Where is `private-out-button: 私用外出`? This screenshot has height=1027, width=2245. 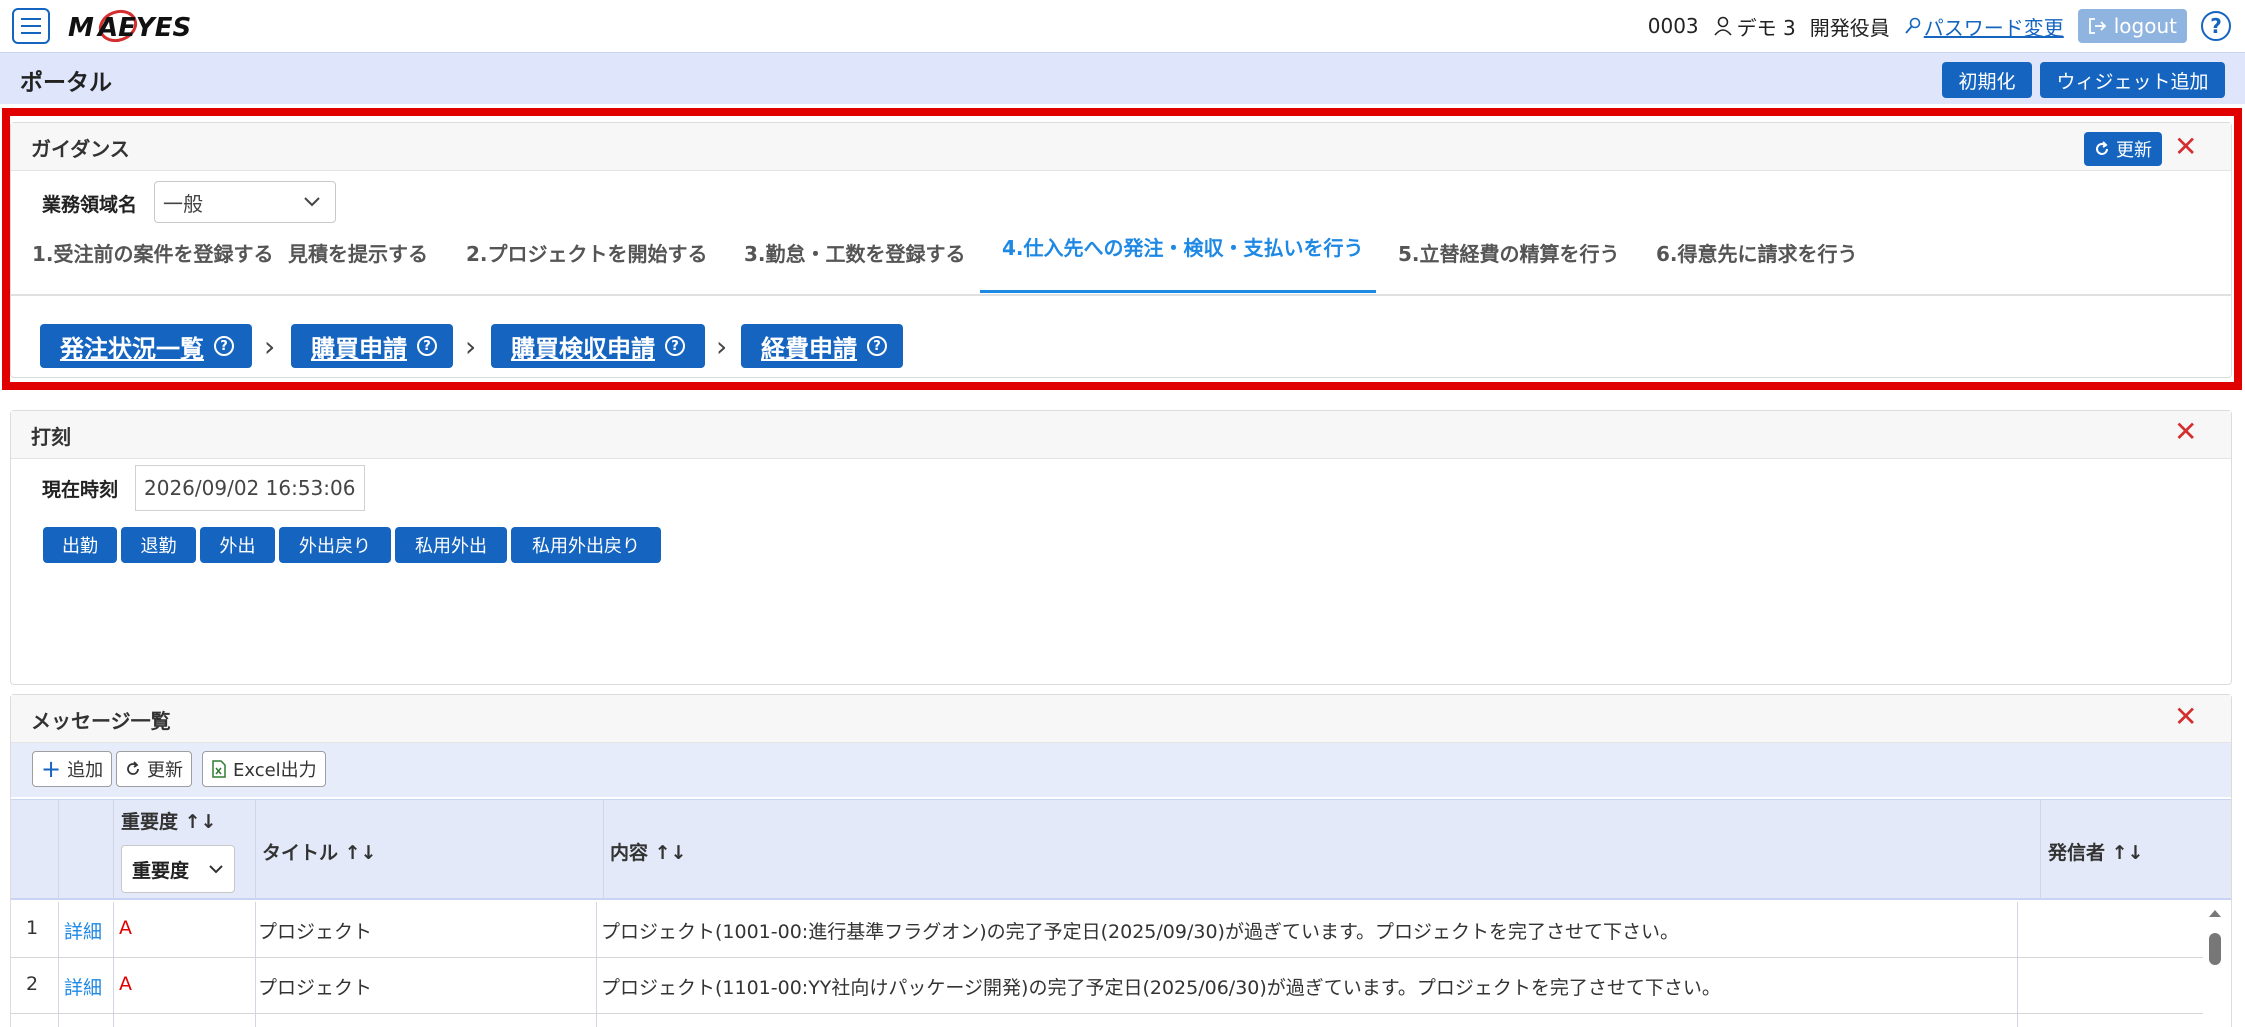 private-out-button: 私用外出 is located at coordinates (451, 545).